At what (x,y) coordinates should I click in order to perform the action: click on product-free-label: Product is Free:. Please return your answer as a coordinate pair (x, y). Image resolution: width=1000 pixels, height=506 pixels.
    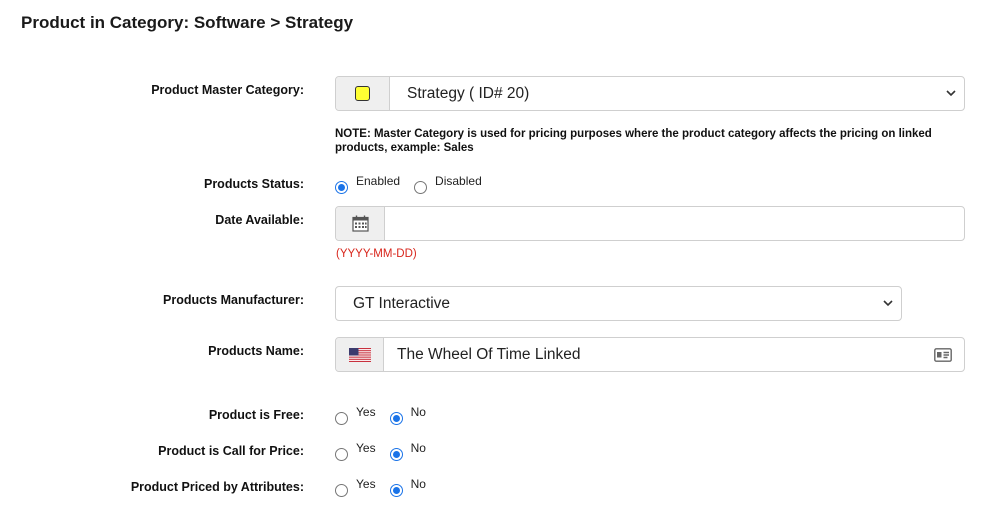
    Looking at the image, I should click on (256, 415).